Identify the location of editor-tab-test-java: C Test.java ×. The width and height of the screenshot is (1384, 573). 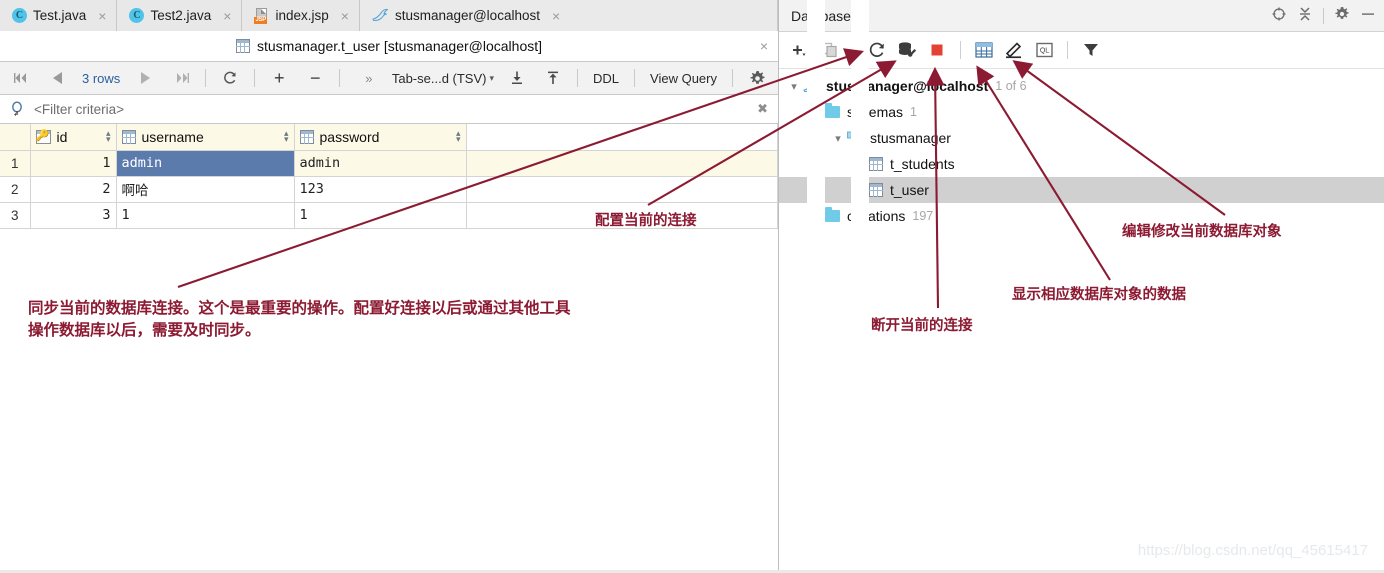
(59, 15).